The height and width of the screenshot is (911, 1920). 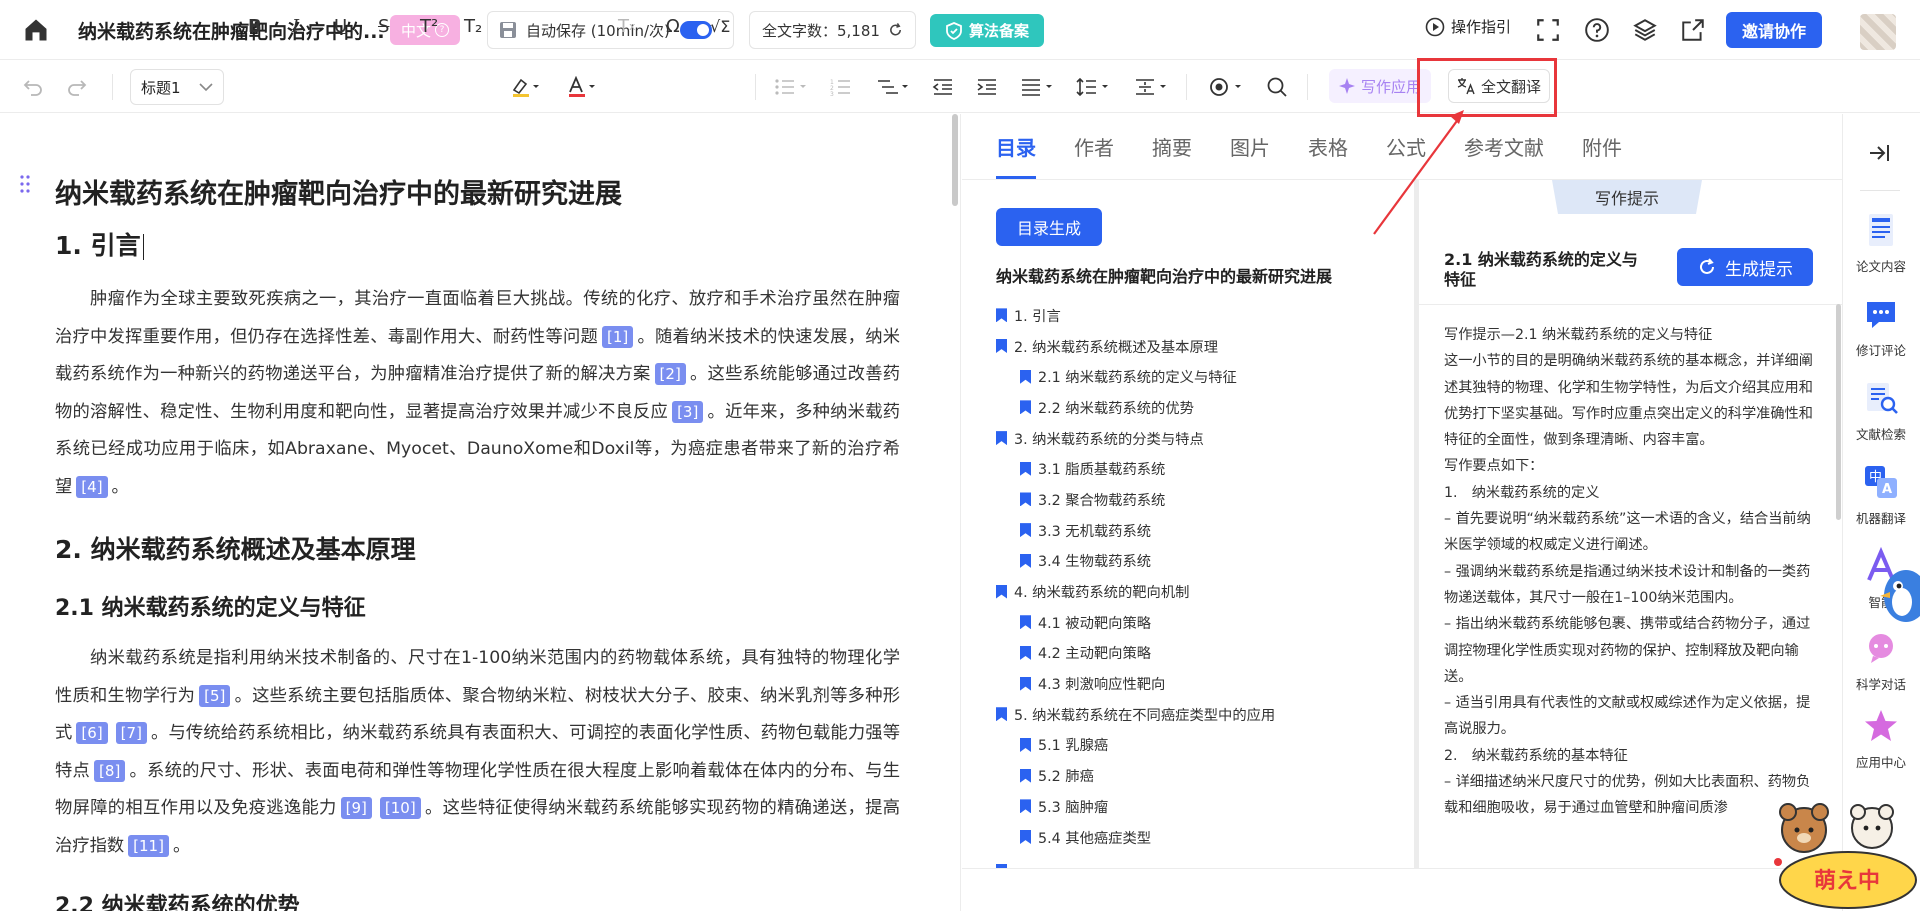 What do you see at coordinates (1602, 146) in the screenshot?
I see `tab-attachments: 附件` at bounding box center [1602, 146].